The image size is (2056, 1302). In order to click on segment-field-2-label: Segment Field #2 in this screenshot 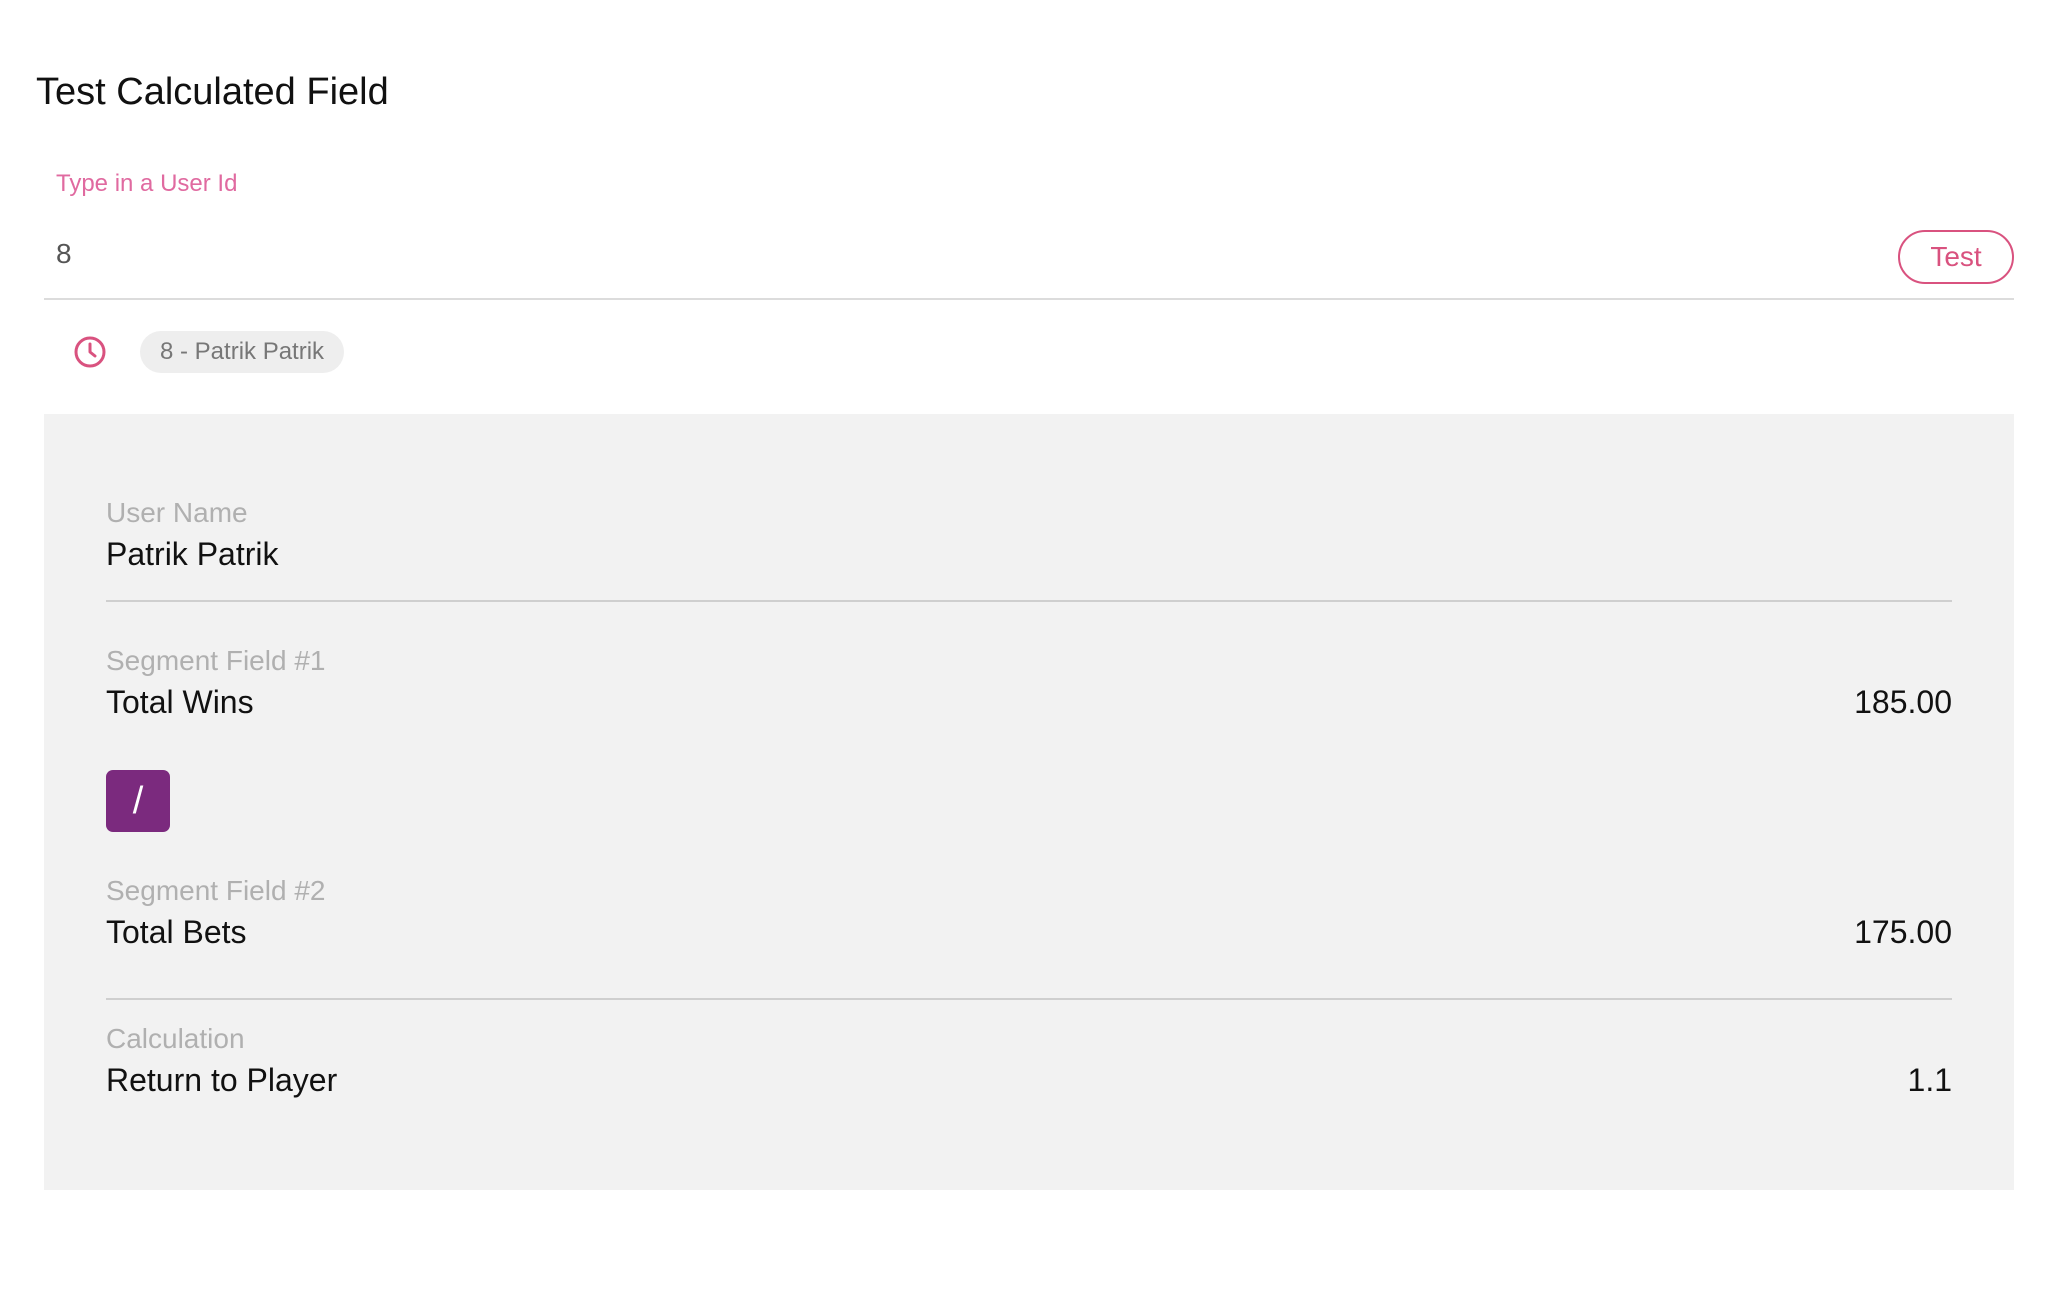, I will do `click(216, 890)`.